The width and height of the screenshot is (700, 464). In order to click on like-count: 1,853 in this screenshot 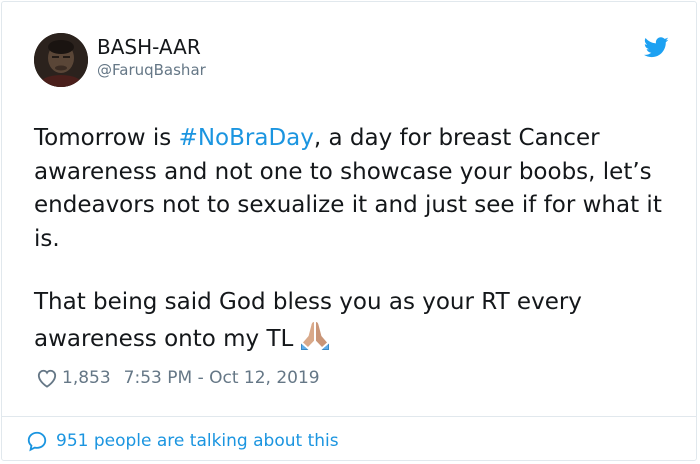, I will do `click(86, 378)`.